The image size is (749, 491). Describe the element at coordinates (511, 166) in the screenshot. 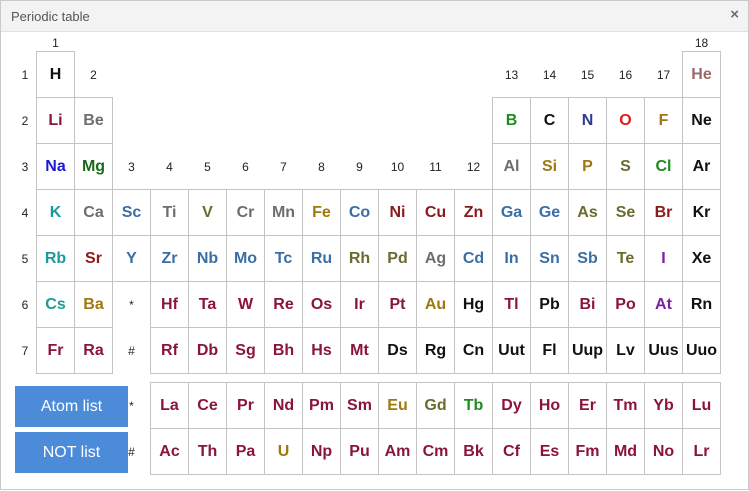

I see `element-cell-al: Al` at that location.